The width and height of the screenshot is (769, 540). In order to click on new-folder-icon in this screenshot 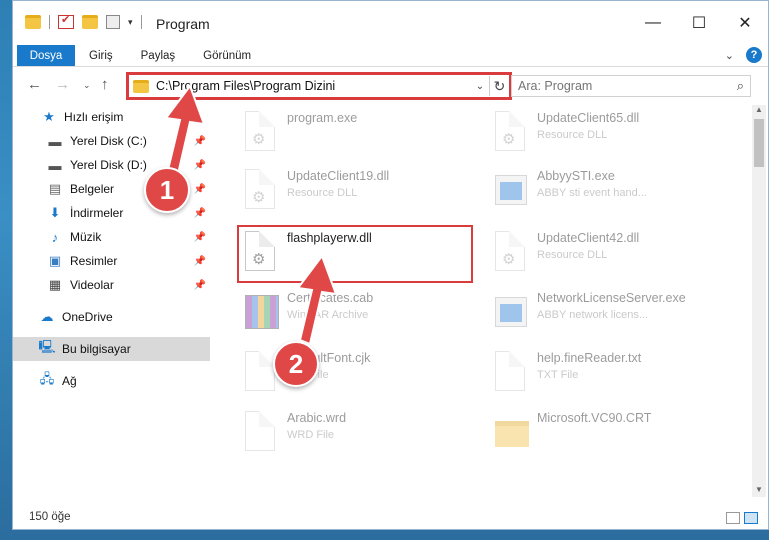, I will do `click(90, 22)`.